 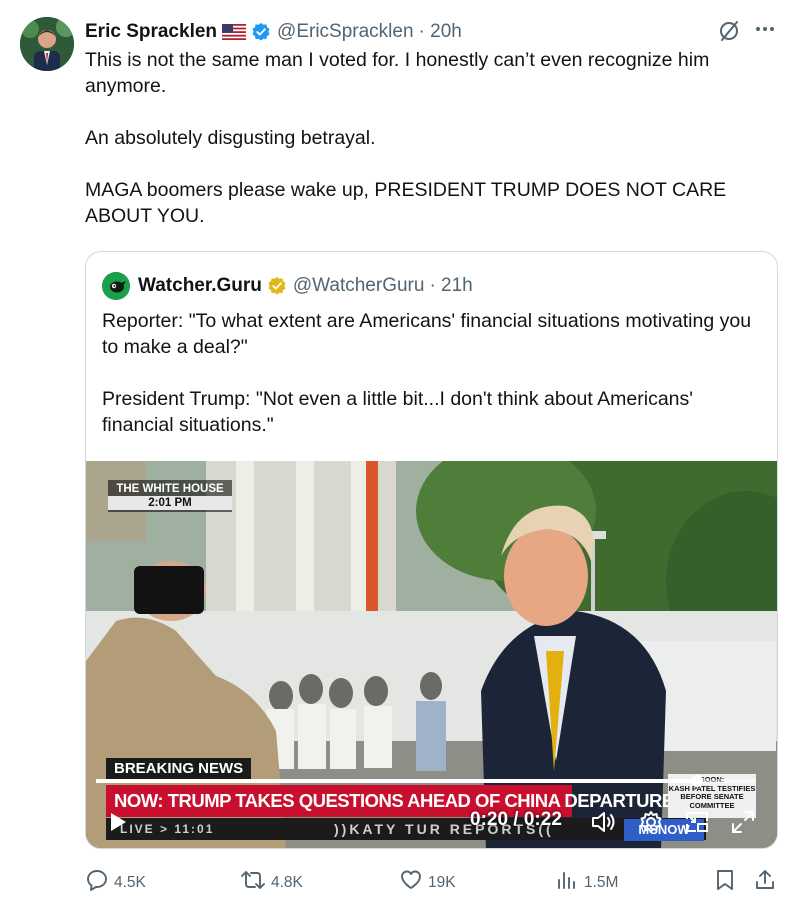 I want to click on quoted-timestamp: · 21h, so click(x=450, y=286).